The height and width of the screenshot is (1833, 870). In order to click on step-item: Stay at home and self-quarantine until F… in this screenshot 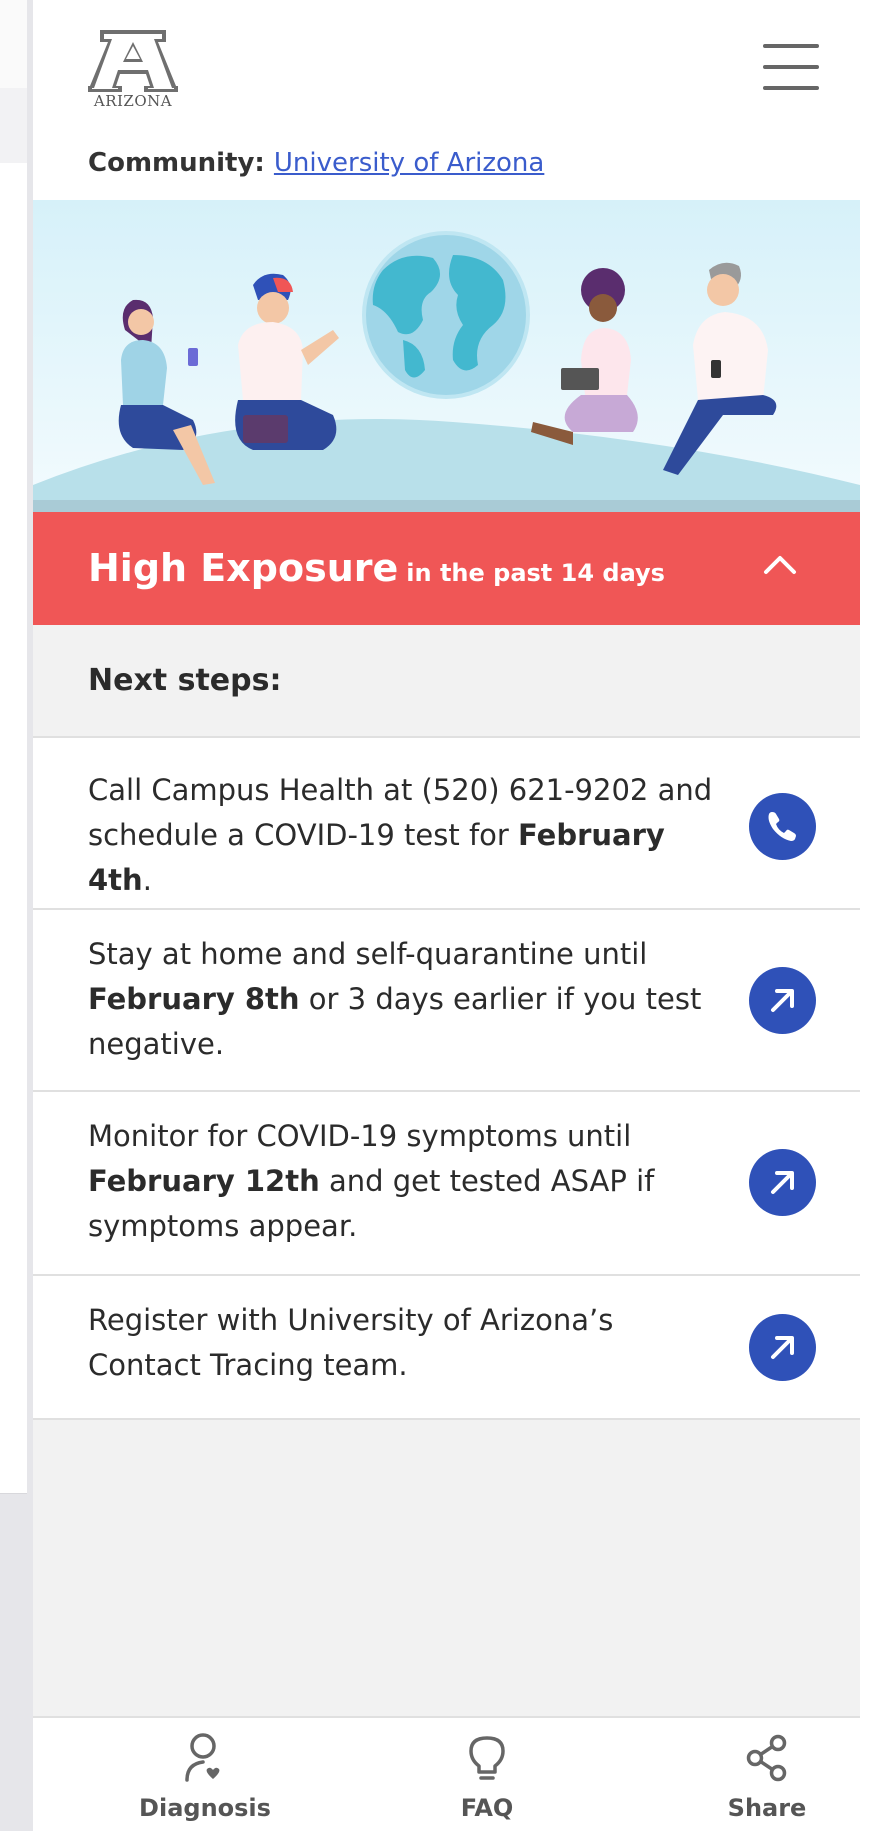, I will do `click(446, 1001)`.